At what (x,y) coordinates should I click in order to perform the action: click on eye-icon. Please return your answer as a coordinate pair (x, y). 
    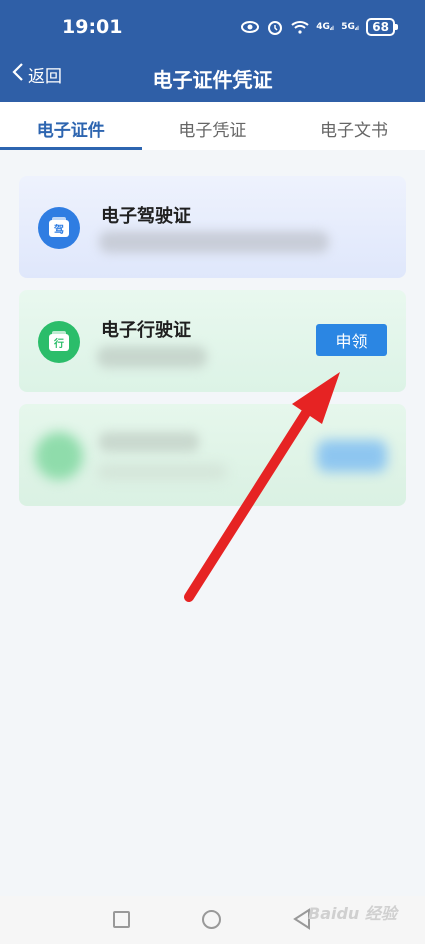
    Looking at the image, I should click on (250, 27).